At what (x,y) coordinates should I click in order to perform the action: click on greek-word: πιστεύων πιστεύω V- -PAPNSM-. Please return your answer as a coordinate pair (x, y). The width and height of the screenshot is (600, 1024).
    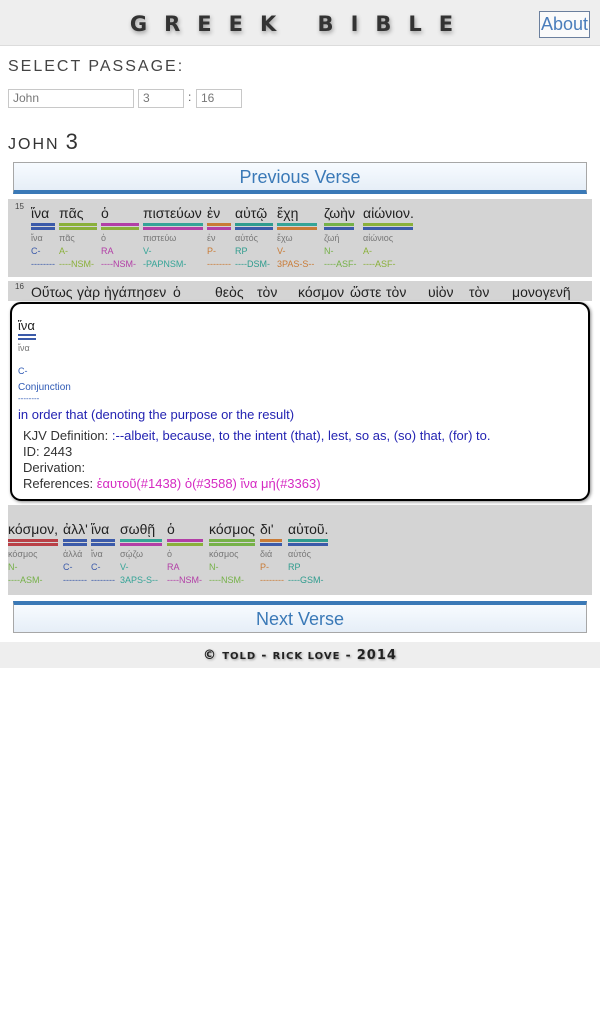
    Looking at the image, I should click on (173, 237).